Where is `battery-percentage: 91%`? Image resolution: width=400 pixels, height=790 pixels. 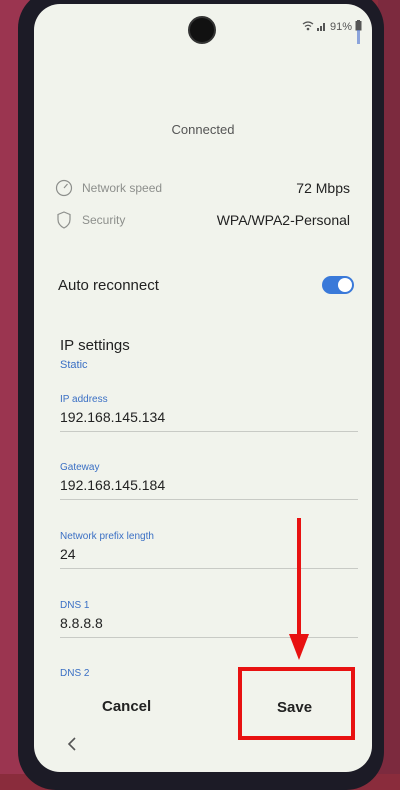
battery-percentage: 91% is located at coordinates (340, 27).